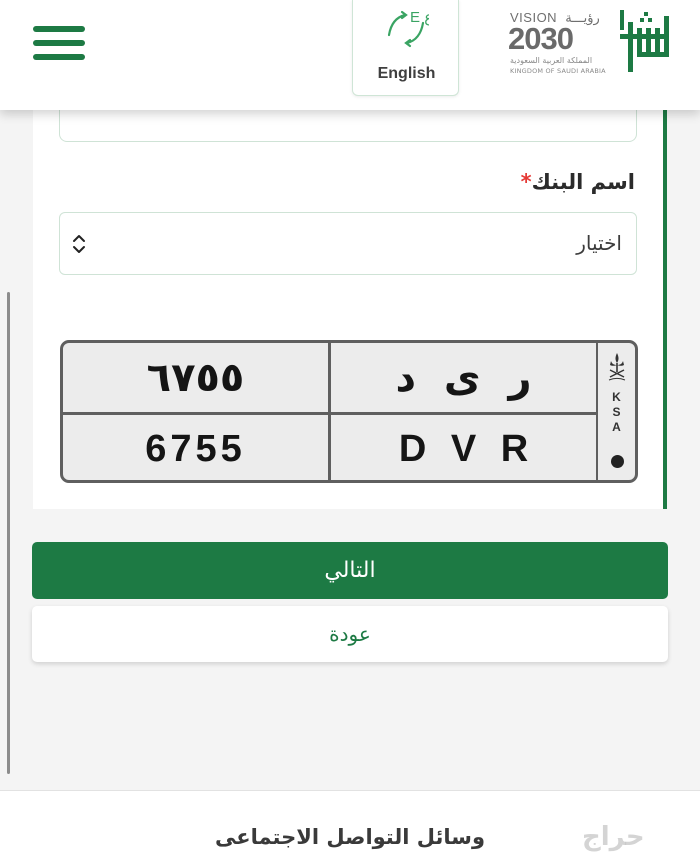 Image resolution: width=700 pixels, height=853 pixels. What do you see at coordinates (408, 28) in the screenshot?
I see `language-toggle-icon: E ع` at bounding box center [408, 28].